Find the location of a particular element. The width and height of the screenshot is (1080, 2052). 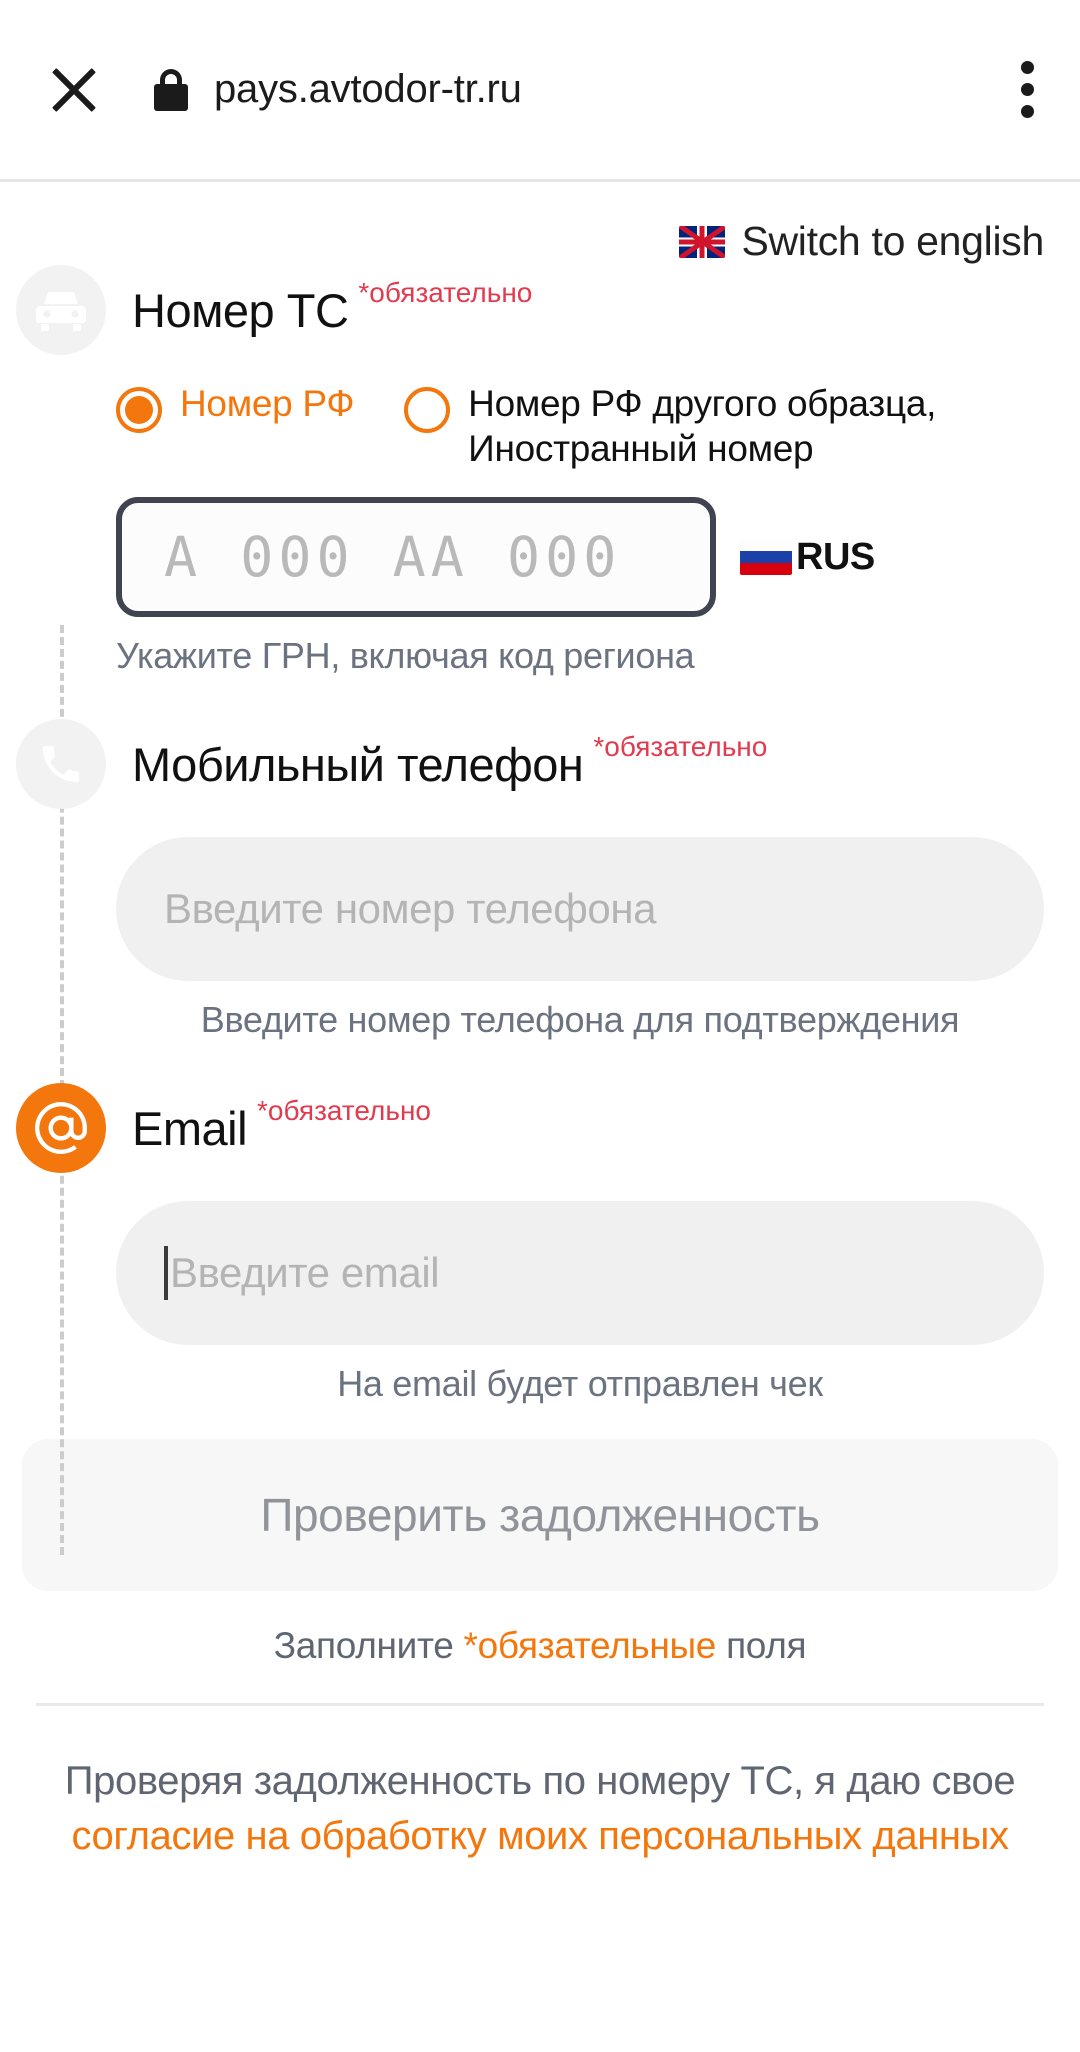

radio-dot-rf-plate is located at coordinates (139, 410).